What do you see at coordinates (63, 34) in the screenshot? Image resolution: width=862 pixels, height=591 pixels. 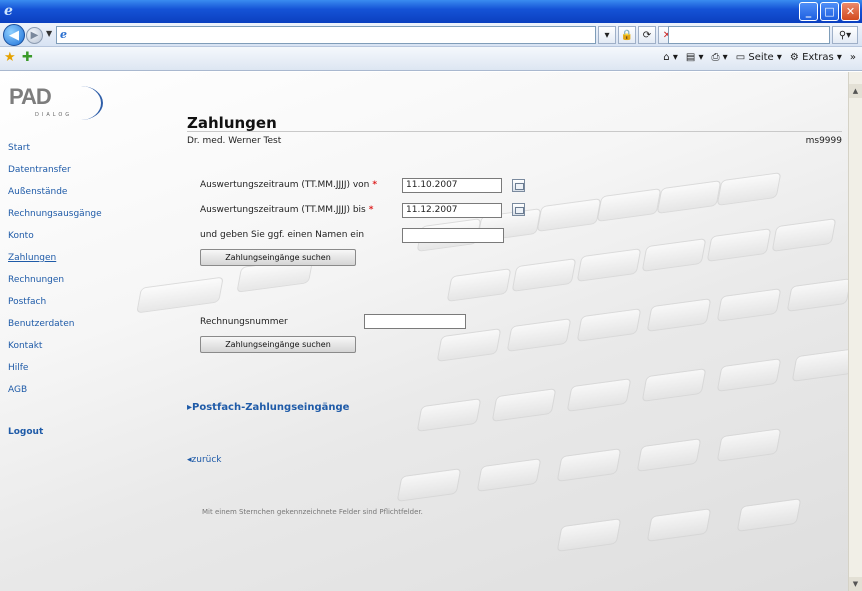 I see `page-icon: e` at bounding box center [63, 34].